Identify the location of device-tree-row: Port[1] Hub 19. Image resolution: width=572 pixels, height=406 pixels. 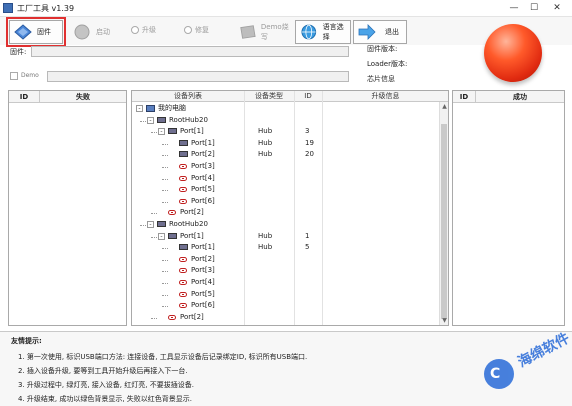
(286, 143).